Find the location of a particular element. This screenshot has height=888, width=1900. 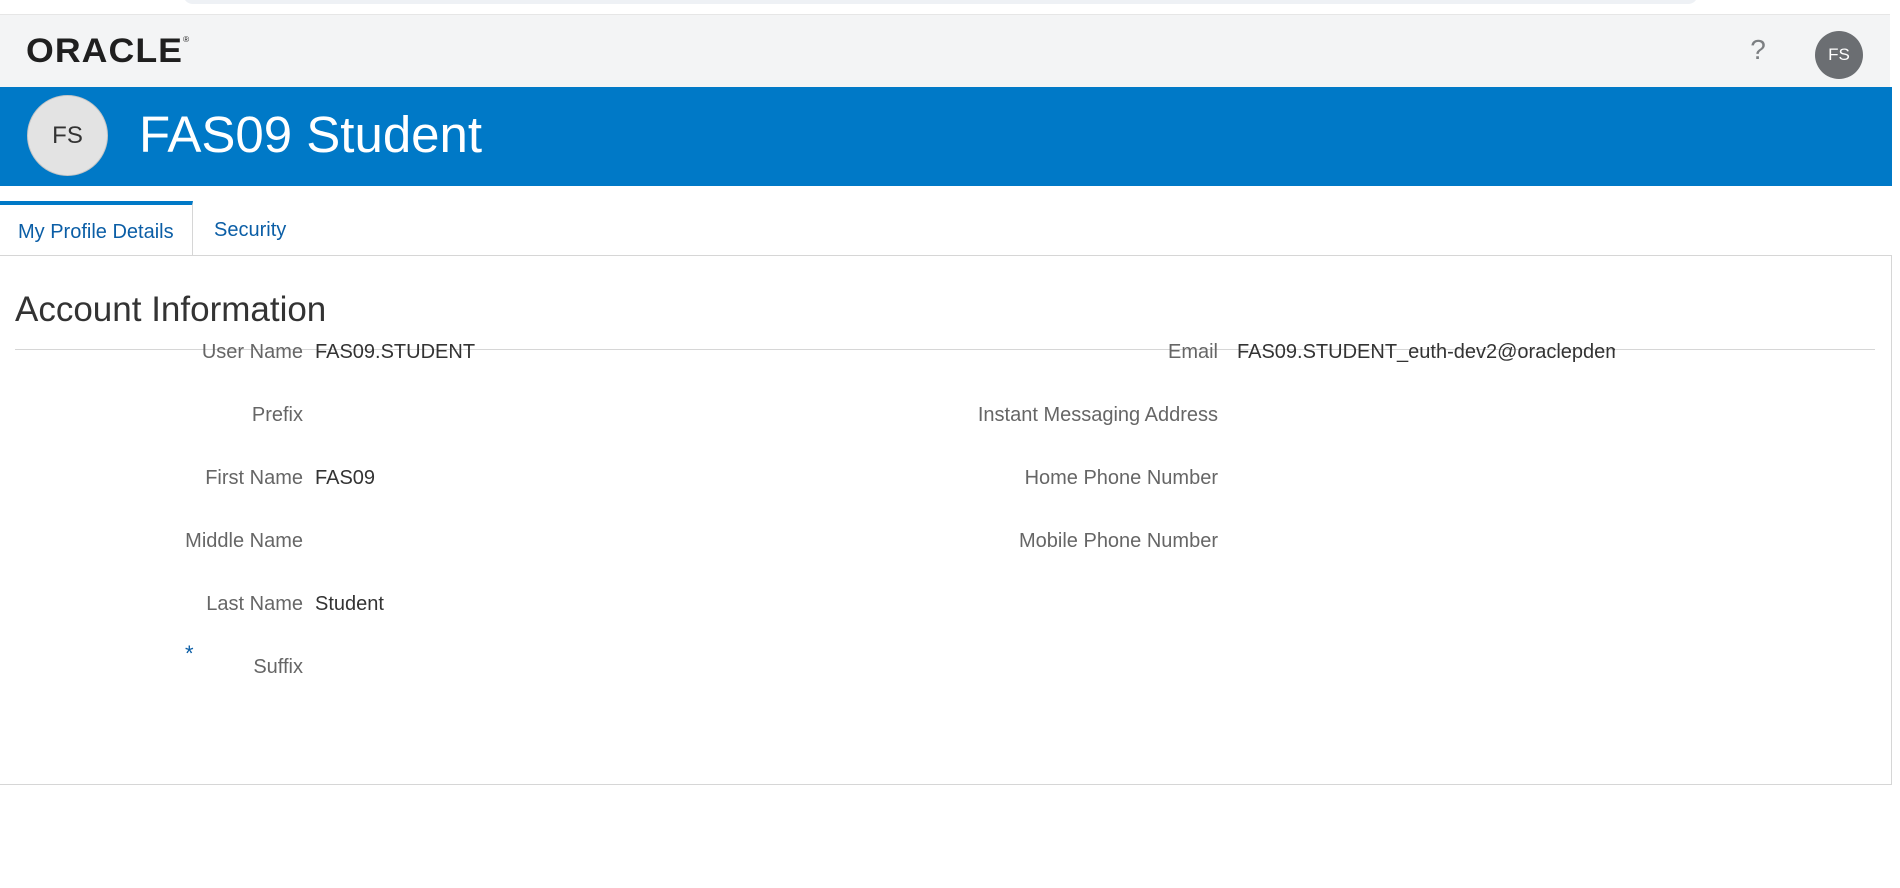

profile-banner: FS FAS09 Student is located at coordinates (946, 136).